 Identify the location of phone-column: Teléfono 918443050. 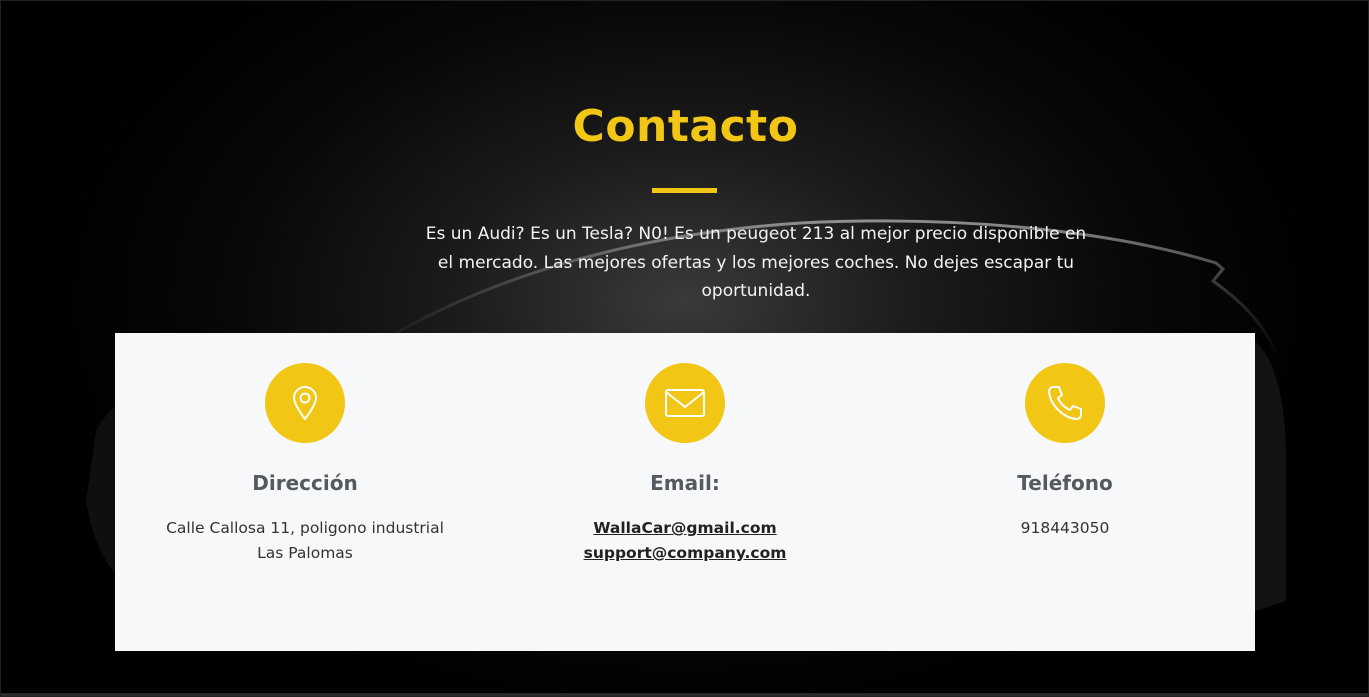
(1065, 492).